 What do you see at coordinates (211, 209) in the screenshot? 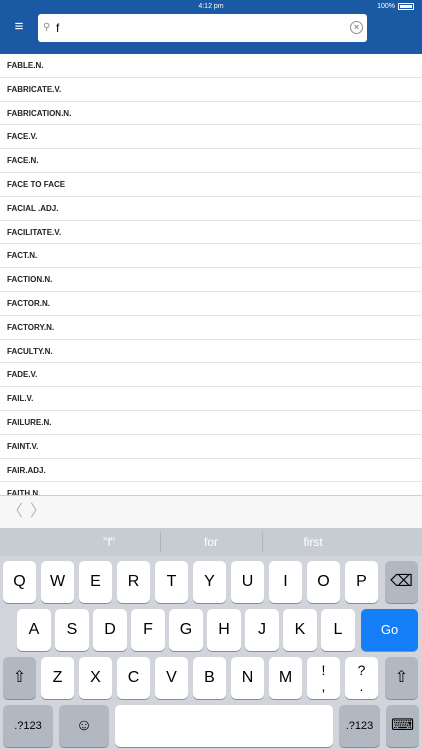
I see `list-item: FACIAL .ADJ.` at bounding box center [211, 209].